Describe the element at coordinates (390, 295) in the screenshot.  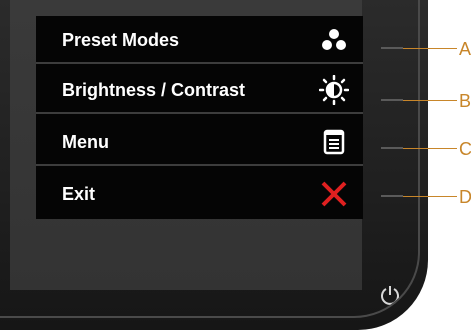
I see `power-icon` at that location.